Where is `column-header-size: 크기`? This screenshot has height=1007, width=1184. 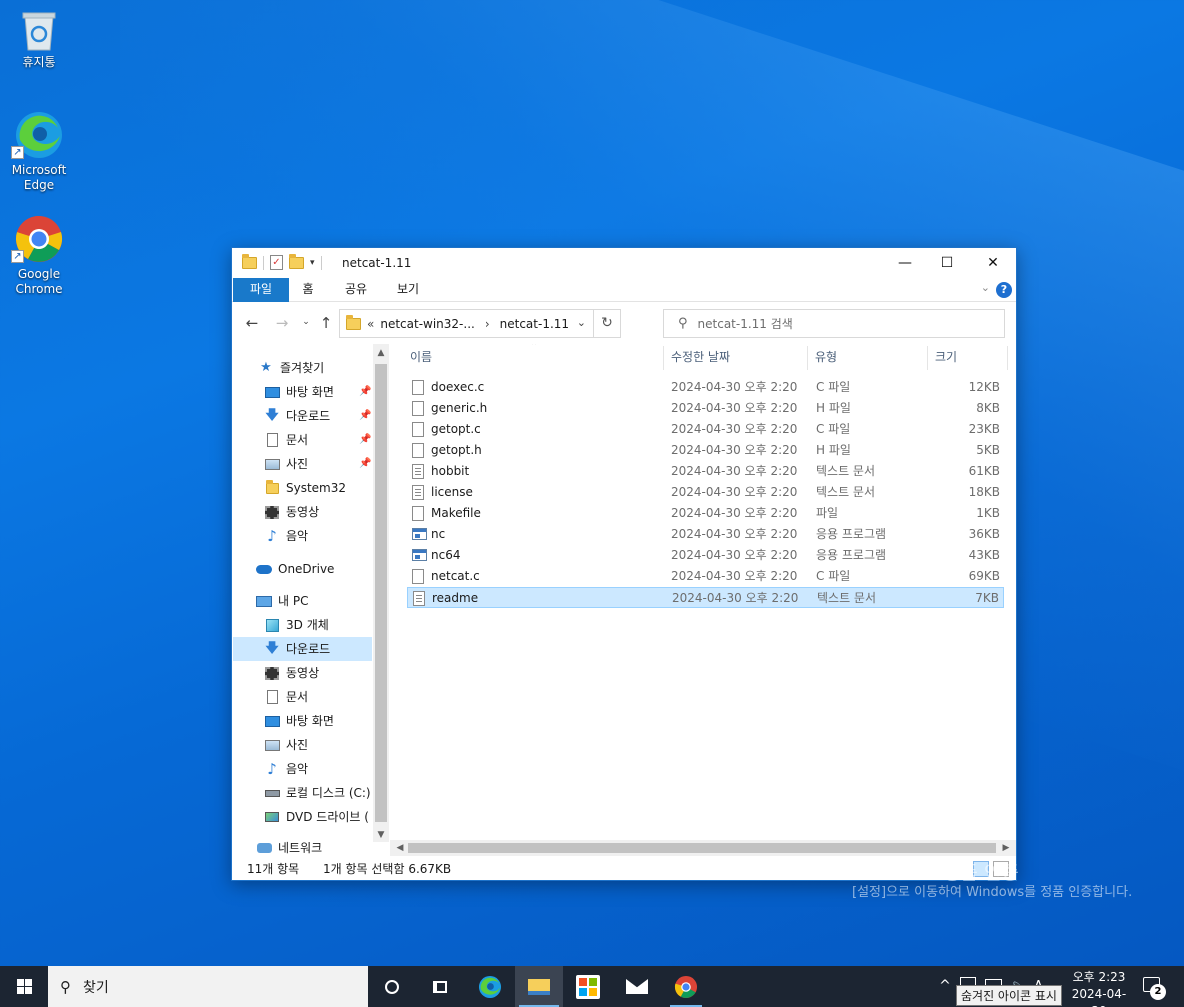
column-header-size: 크기 is located at coordinates (946, 358).